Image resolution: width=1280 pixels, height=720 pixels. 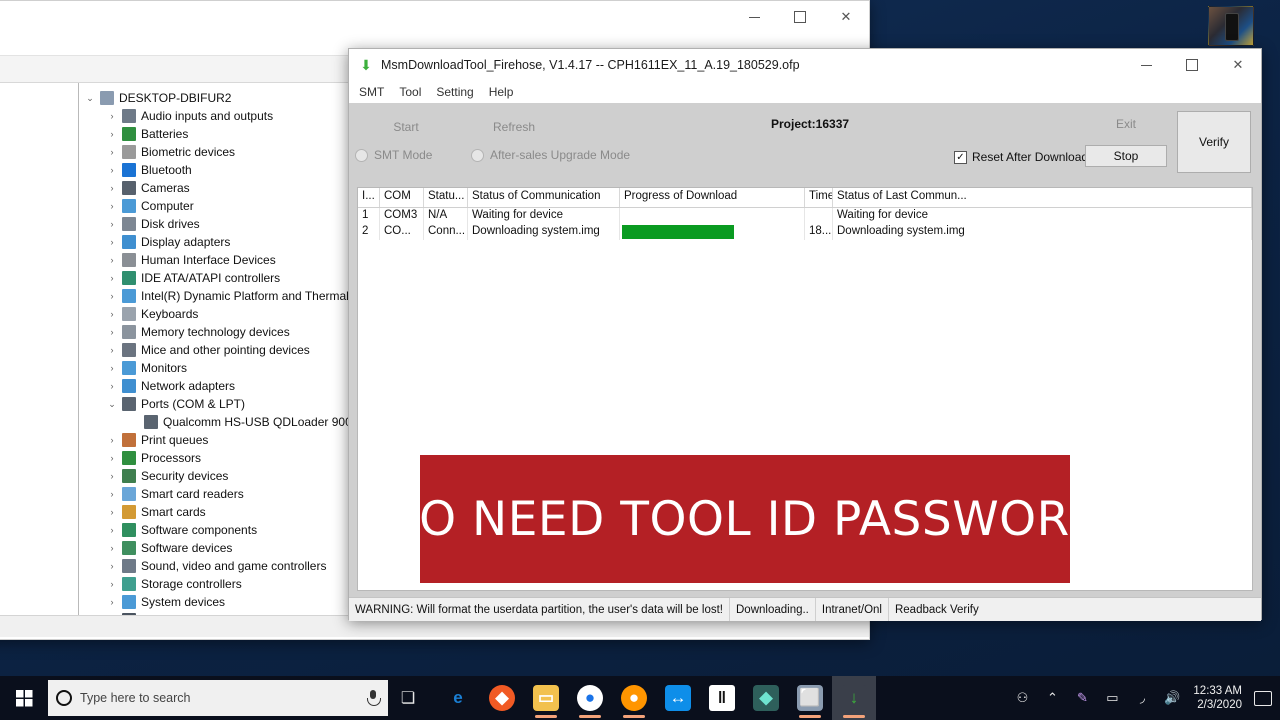 What do you see at coordinates (810, 698) in the screenshot?
I see `computer-management-icon: ⬜` at bounding box center [810, 698].